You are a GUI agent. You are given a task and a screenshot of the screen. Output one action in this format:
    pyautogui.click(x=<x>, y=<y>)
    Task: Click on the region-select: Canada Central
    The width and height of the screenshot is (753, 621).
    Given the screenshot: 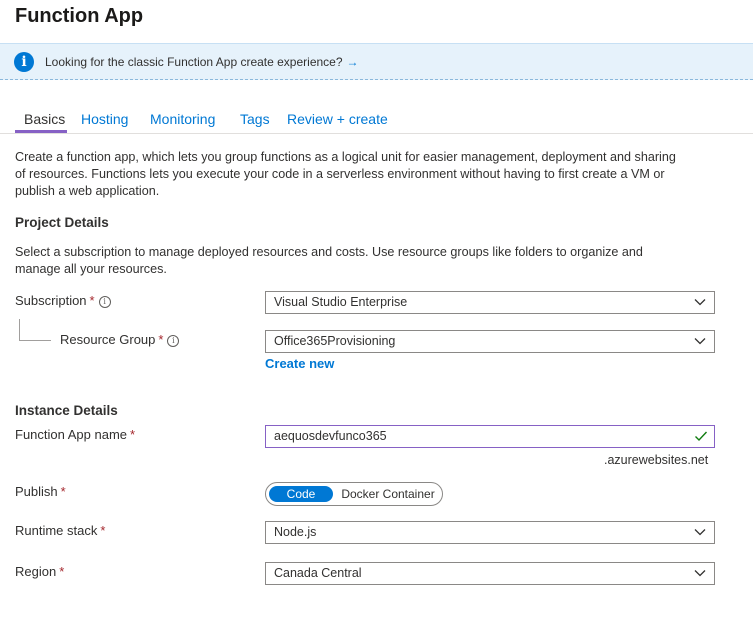 What is the action you would take?
    pyautogui.click(x=490, y=573)
    